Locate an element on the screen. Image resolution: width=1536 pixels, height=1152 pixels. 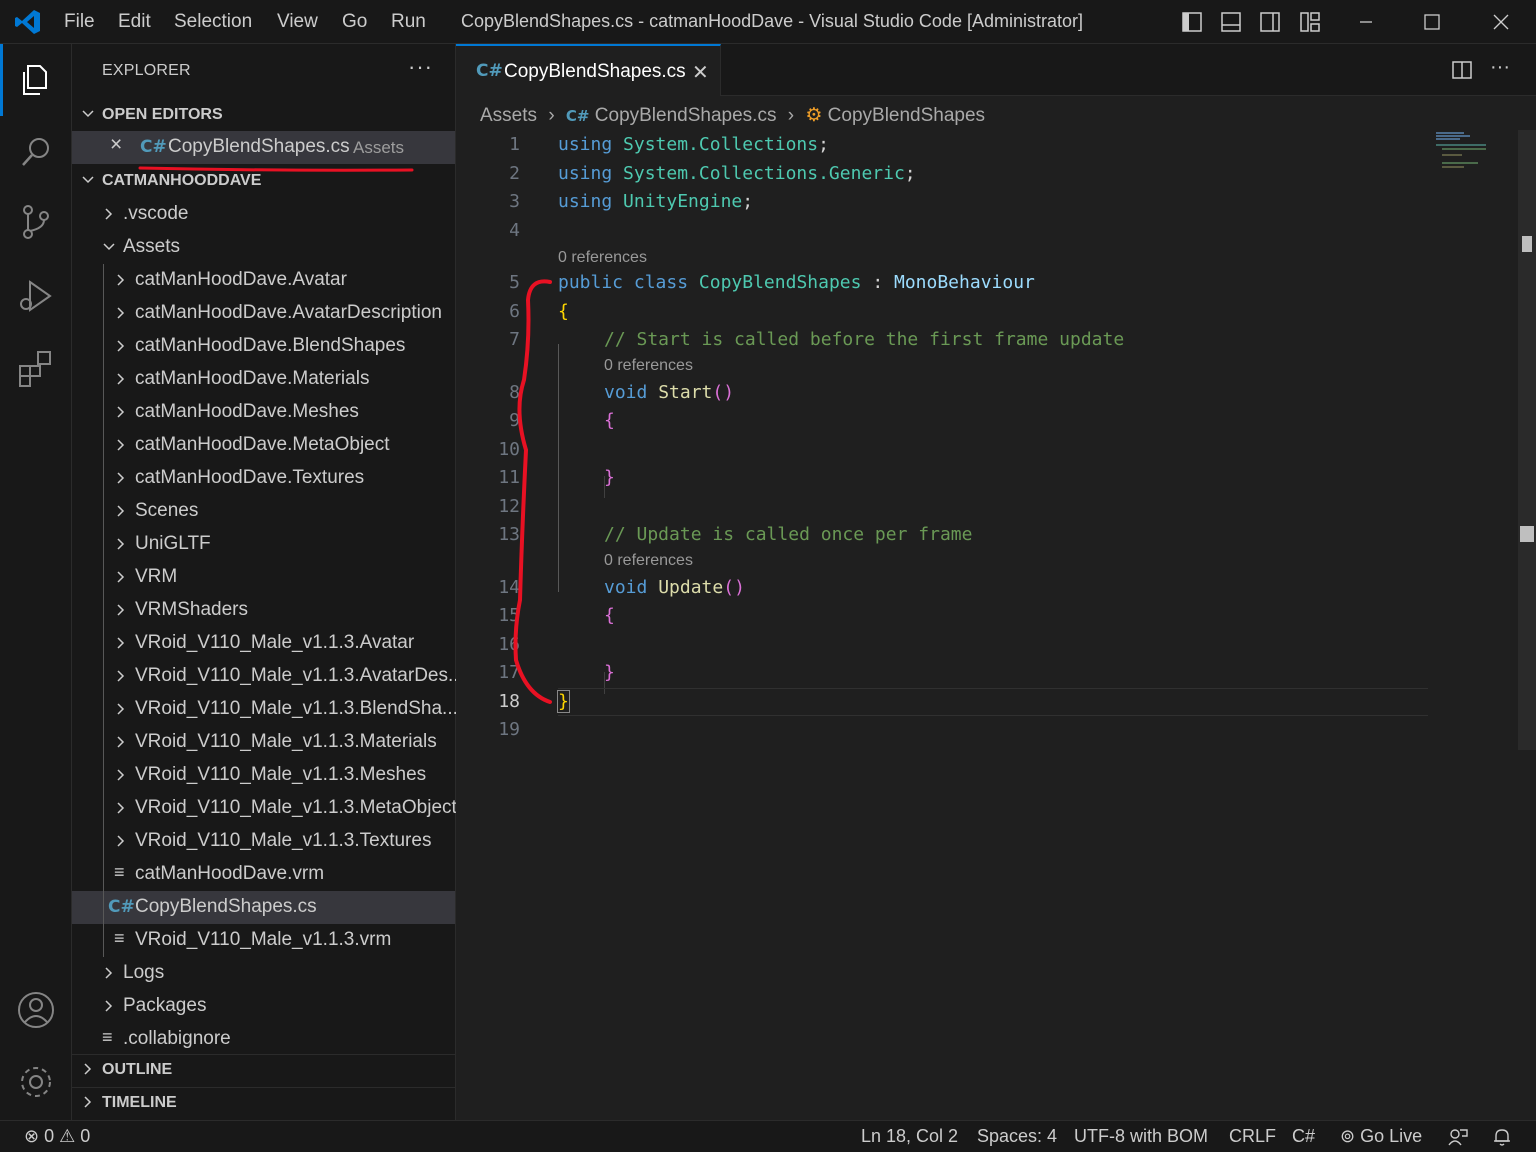
tree-item: catManHoodDave.MetaObject is located at coordinates (263, 445).